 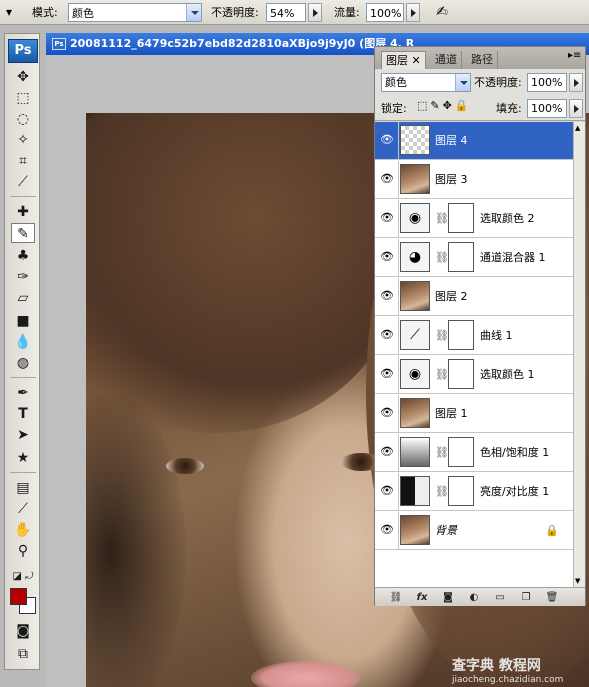 What do you see at coordinates (474, 414) in the screenshot?
I see `layer-row: 👁 图层 1` at bounding box center [474, 414].